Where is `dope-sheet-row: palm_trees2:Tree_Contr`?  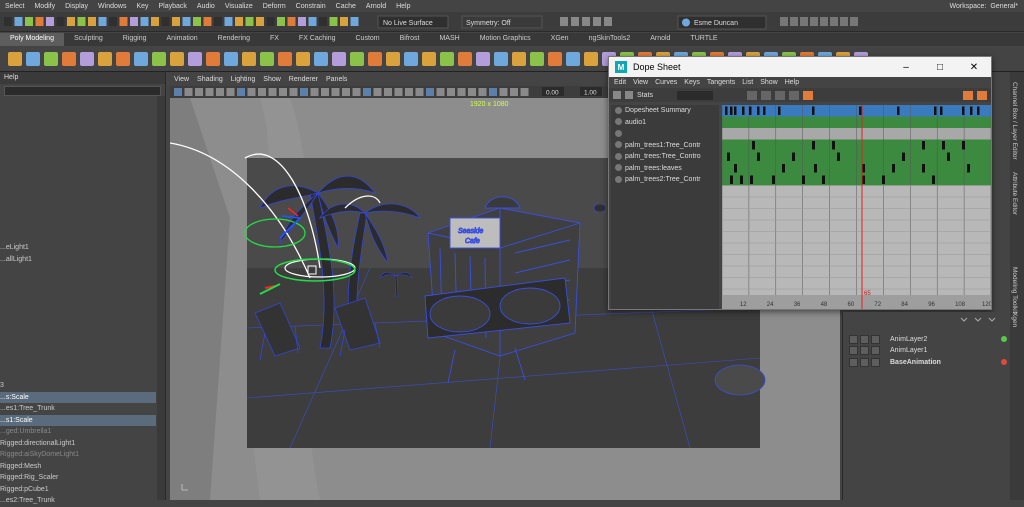
dope-sheet-row: palm_trees2:Tree_Contr is located at coordinates (665, 180).